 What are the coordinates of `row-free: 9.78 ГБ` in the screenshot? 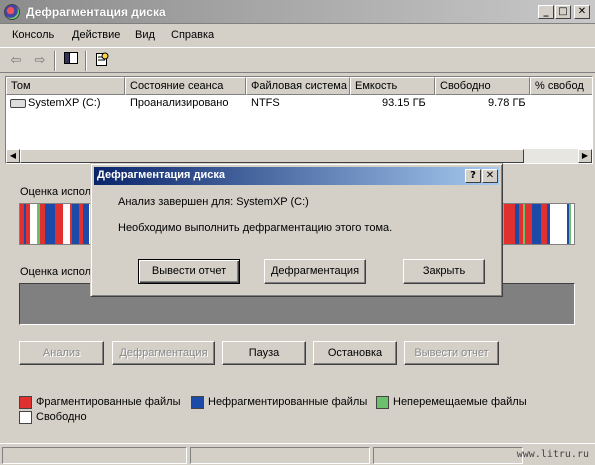 It's located at (507, 103).